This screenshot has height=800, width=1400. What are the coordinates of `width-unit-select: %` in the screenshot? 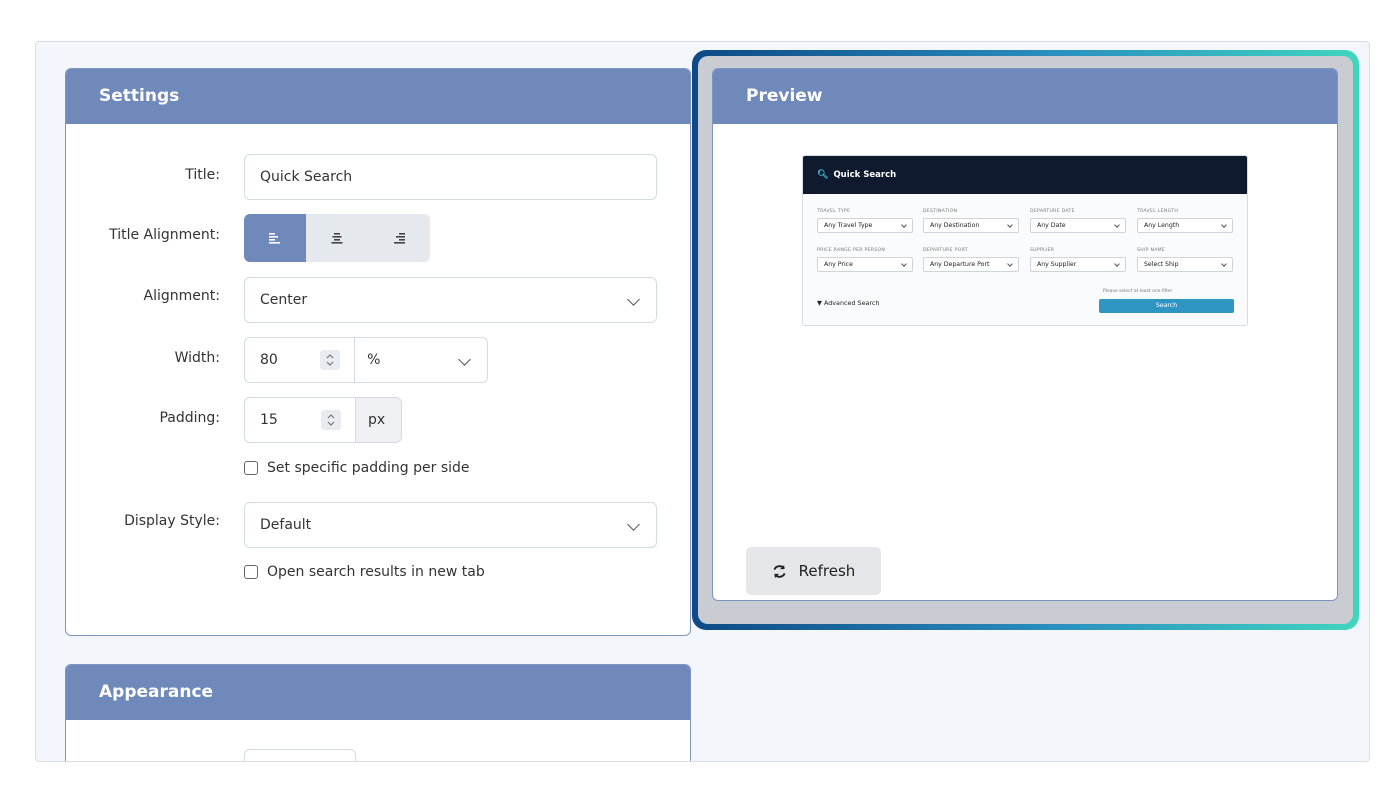 It's located at (420, 360).